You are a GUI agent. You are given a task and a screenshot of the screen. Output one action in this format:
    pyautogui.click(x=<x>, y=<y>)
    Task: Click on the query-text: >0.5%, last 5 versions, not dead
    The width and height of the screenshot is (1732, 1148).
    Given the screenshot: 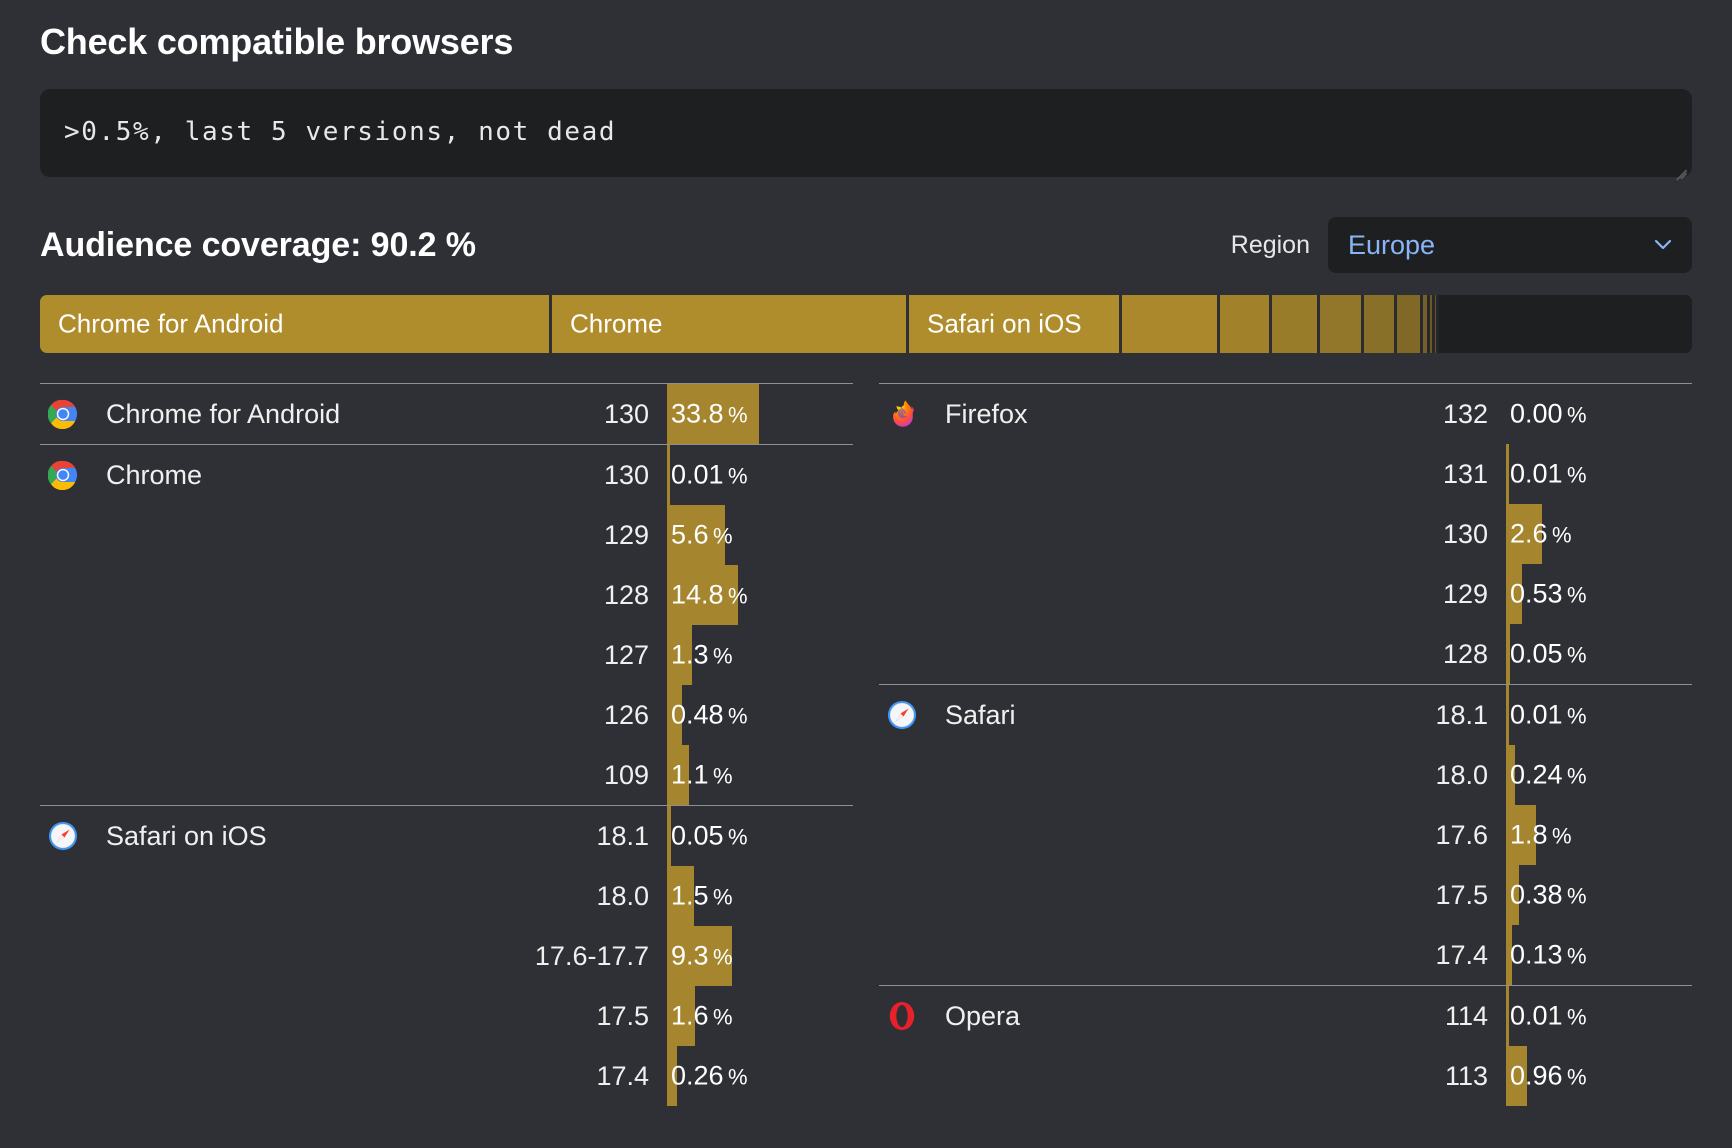 What is the action you would take?
    pyautogui.click(x=866, y=132)
    